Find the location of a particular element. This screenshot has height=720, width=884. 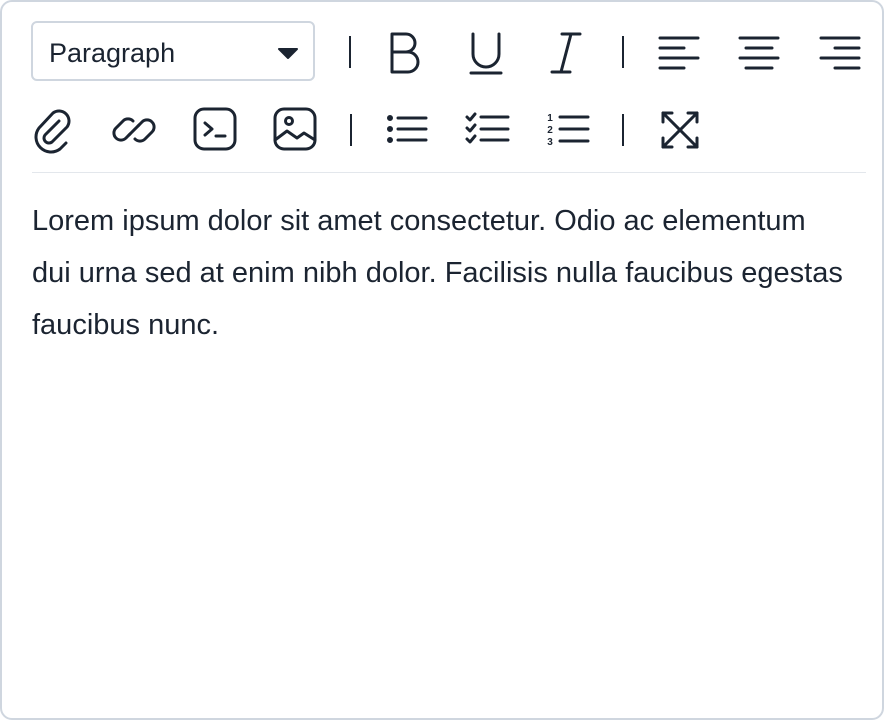

code-block-button is located at coordinates (215, 130).